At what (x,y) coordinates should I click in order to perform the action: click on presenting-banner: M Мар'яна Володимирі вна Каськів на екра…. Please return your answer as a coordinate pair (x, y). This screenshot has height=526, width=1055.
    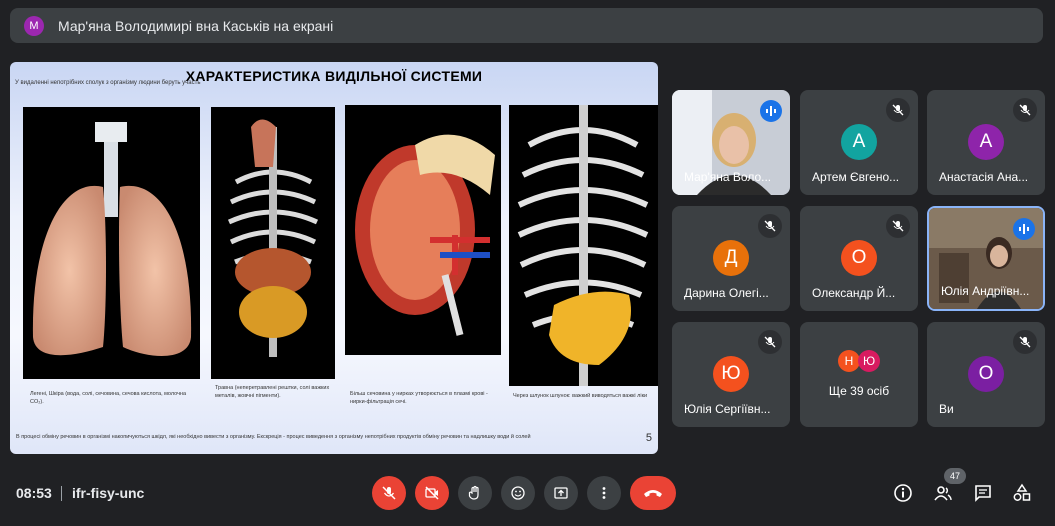
    Looking at the image, I should click on (526, 25).